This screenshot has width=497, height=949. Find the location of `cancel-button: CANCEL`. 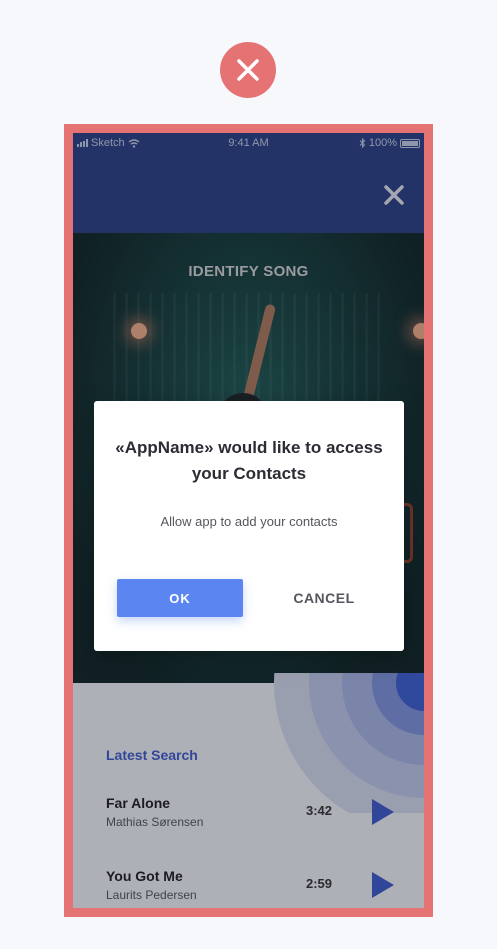

cancel-button: CANCEL is located at coordinates (324, 598).